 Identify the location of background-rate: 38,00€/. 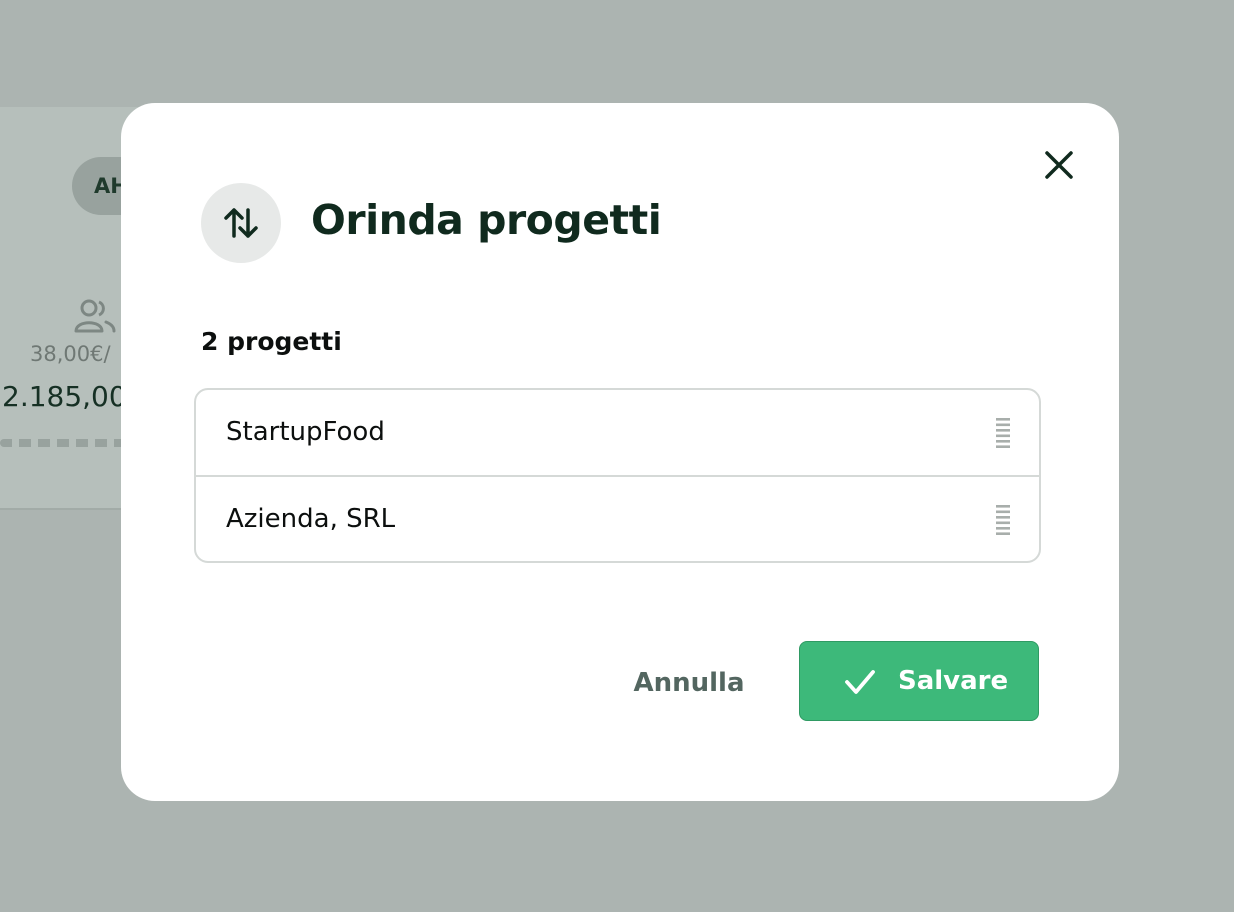
(70, 354).